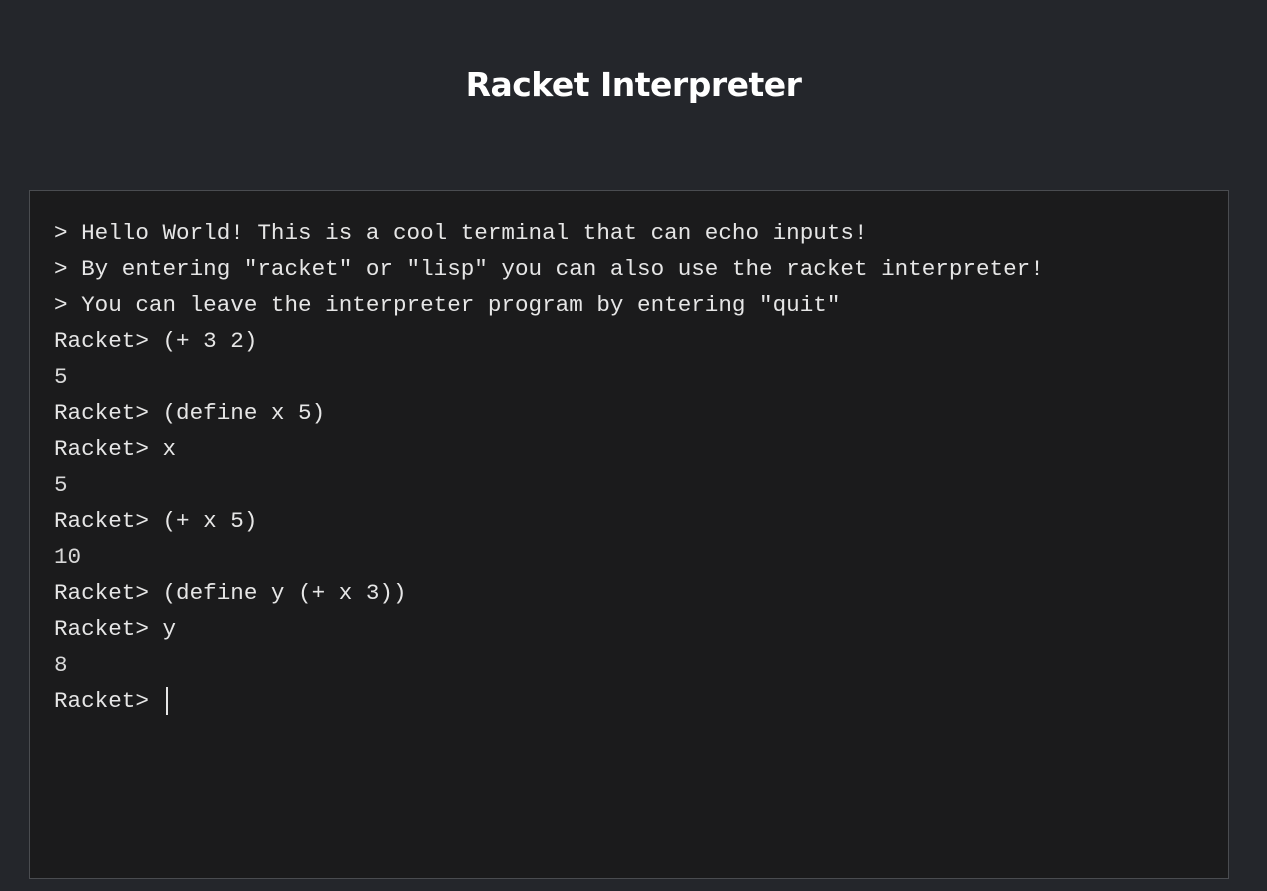 This screenshot has width=1267, height=891. What do you see at coordinates (115, 449) in the screenshot?
I see `terminal-line-command: Racket> x` at bounding box center [115, 449].